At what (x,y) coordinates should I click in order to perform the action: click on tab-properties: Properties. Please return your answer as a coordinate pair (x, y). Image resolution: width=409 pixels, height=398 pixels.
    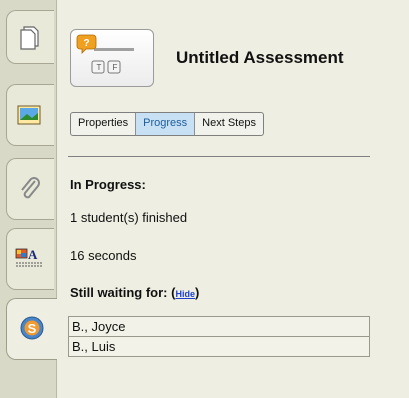
    Looking at the image, I should click on (104, 124).